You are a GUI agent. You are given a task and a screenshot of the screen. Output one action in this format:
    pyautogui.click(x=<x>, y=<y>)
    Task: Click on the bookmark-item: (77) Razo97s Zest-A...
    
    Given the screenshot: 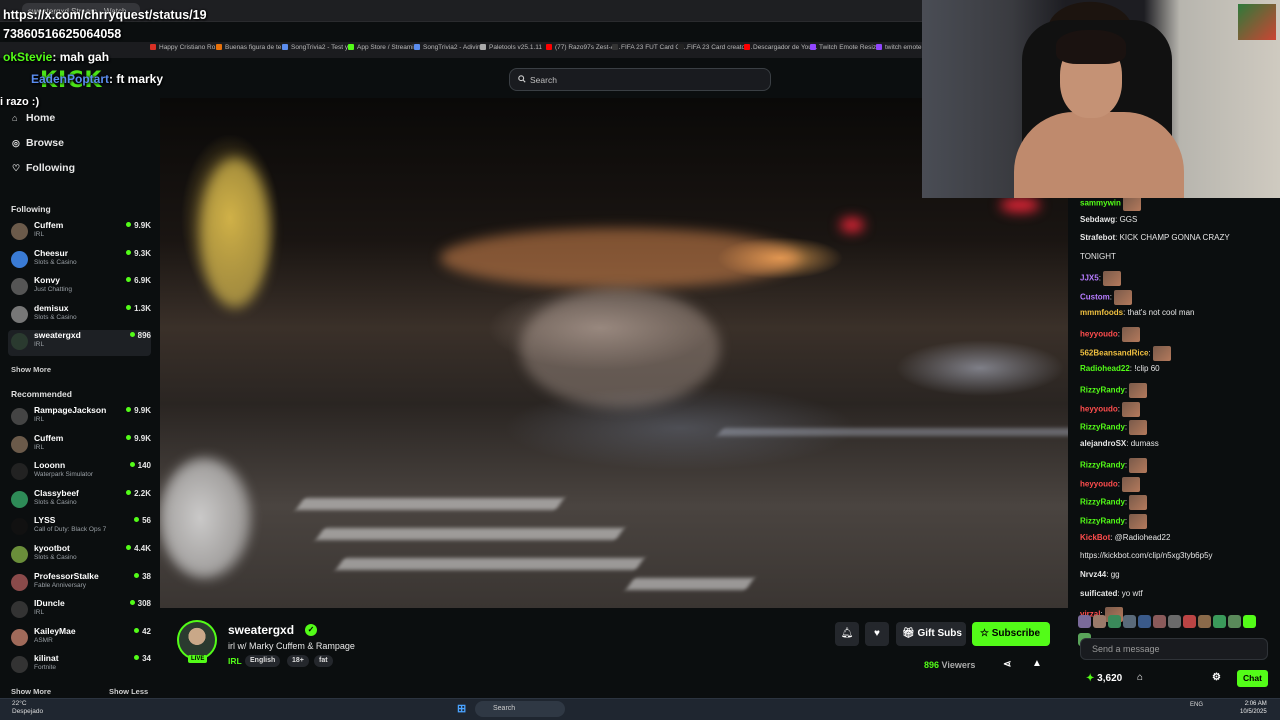 What is the action you would take?
    pyautogui.click(x=583, y=47)
    